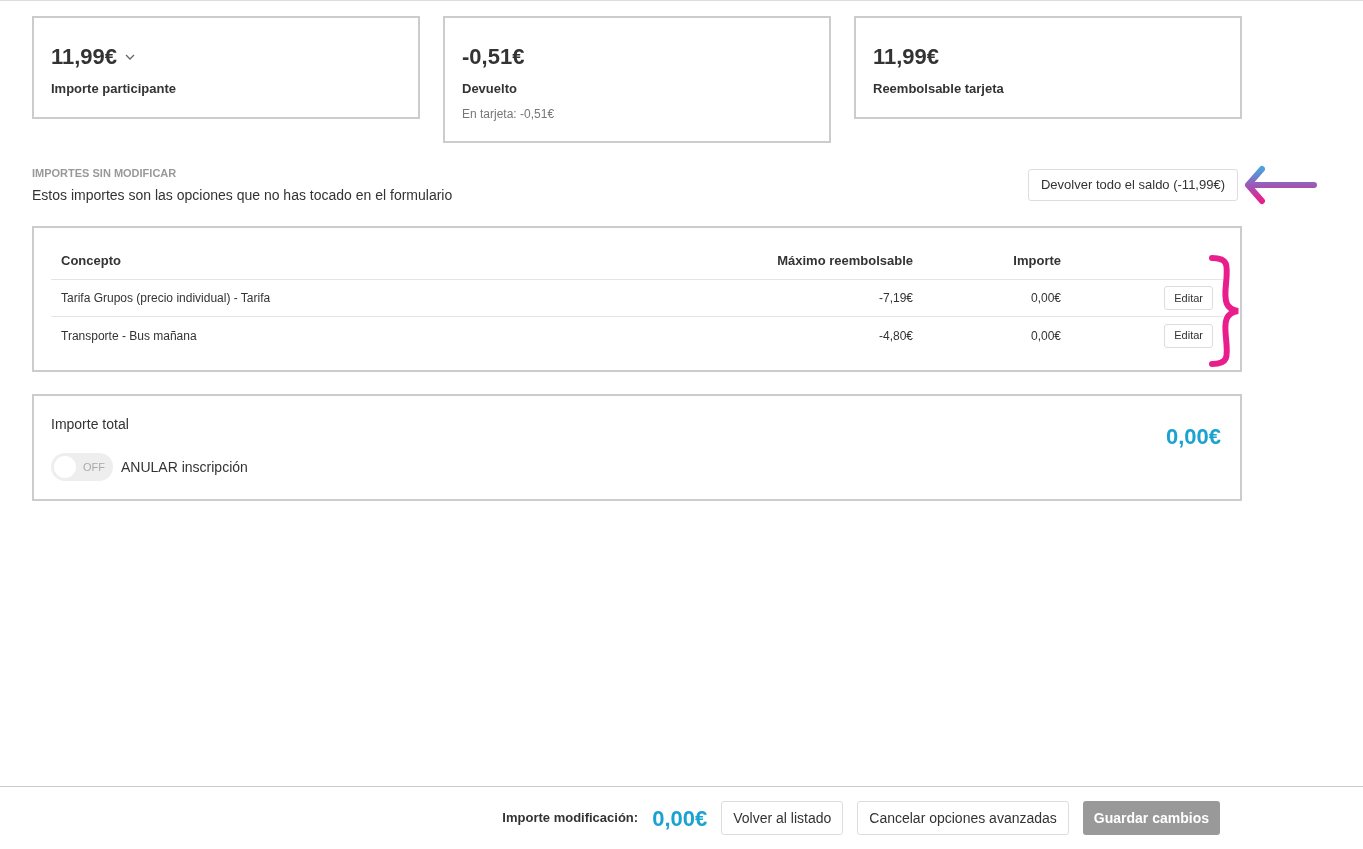 The width and height of the screenshot is (1363, 849). I want to click on card-amount: -0,51€, so click(493, 57).